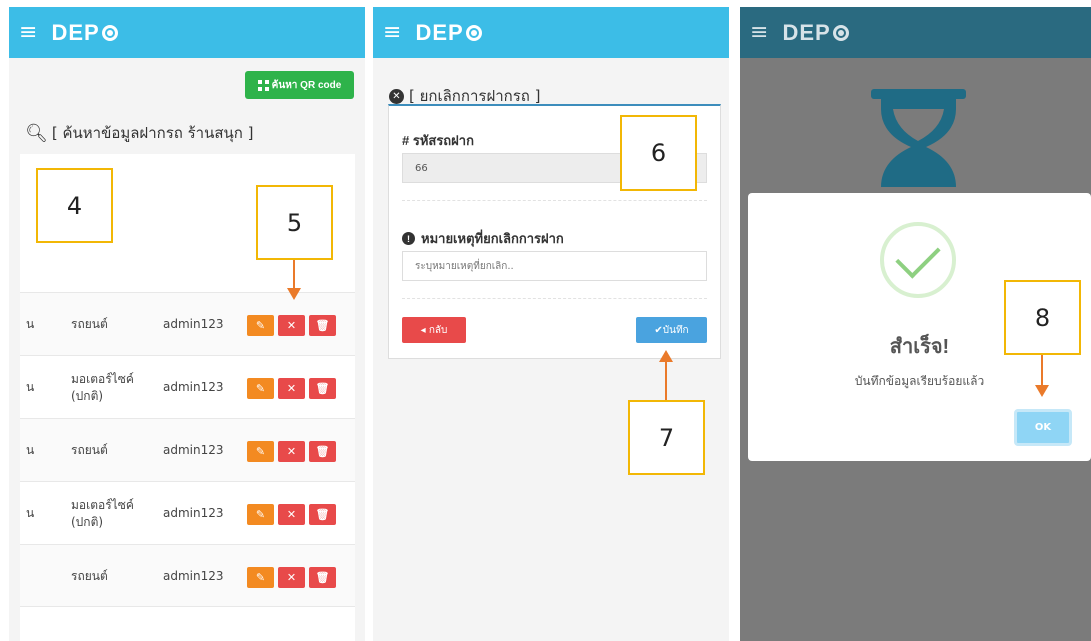 The height and width of the screenshot is (641, 1091). What do you see at coordinates (1043, 427) in the screenshot?
I see `ok-button: OK` at bounding box center [1043, 427].